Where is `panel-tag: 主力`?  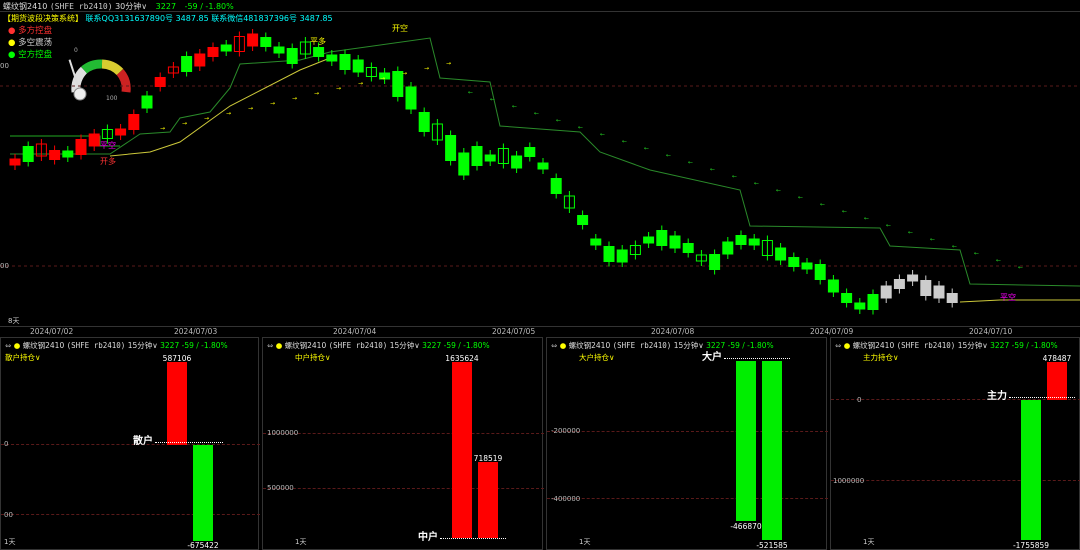
panel-tag: 主力 is located at coordinates (997, 396).